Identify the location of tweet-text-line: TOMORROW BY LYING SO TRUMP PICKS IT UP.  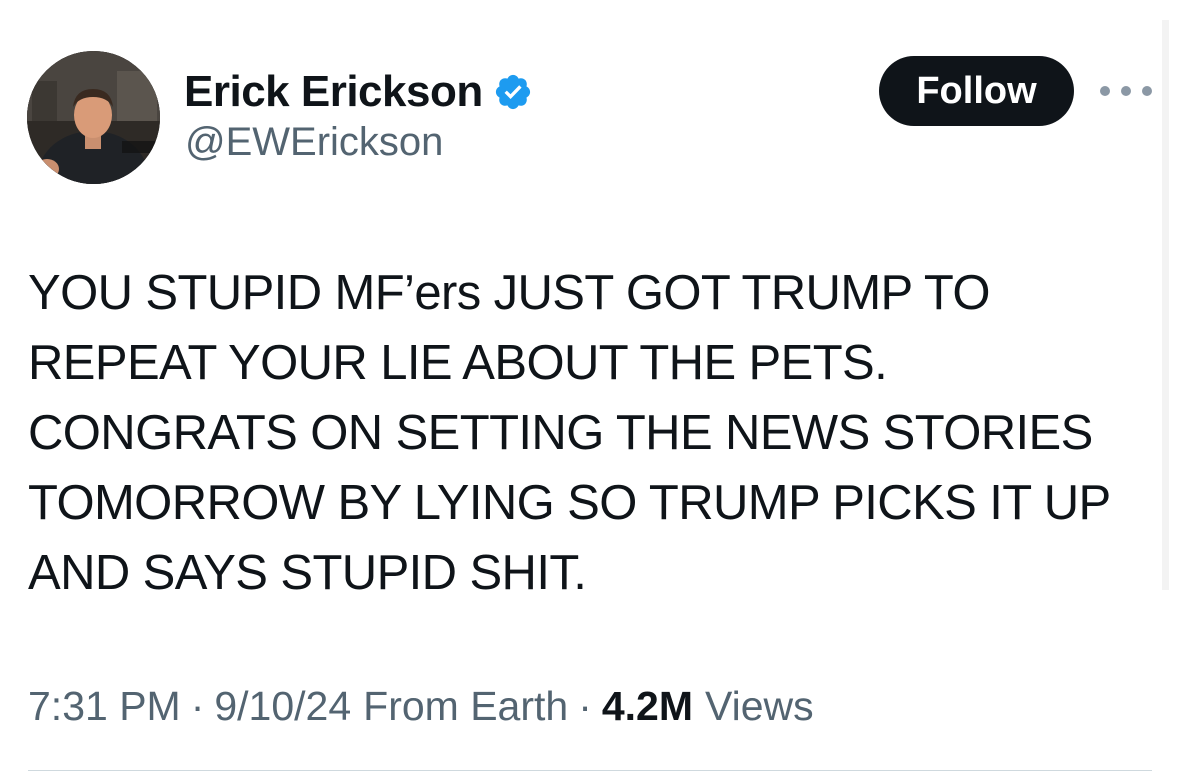
(569, 503).